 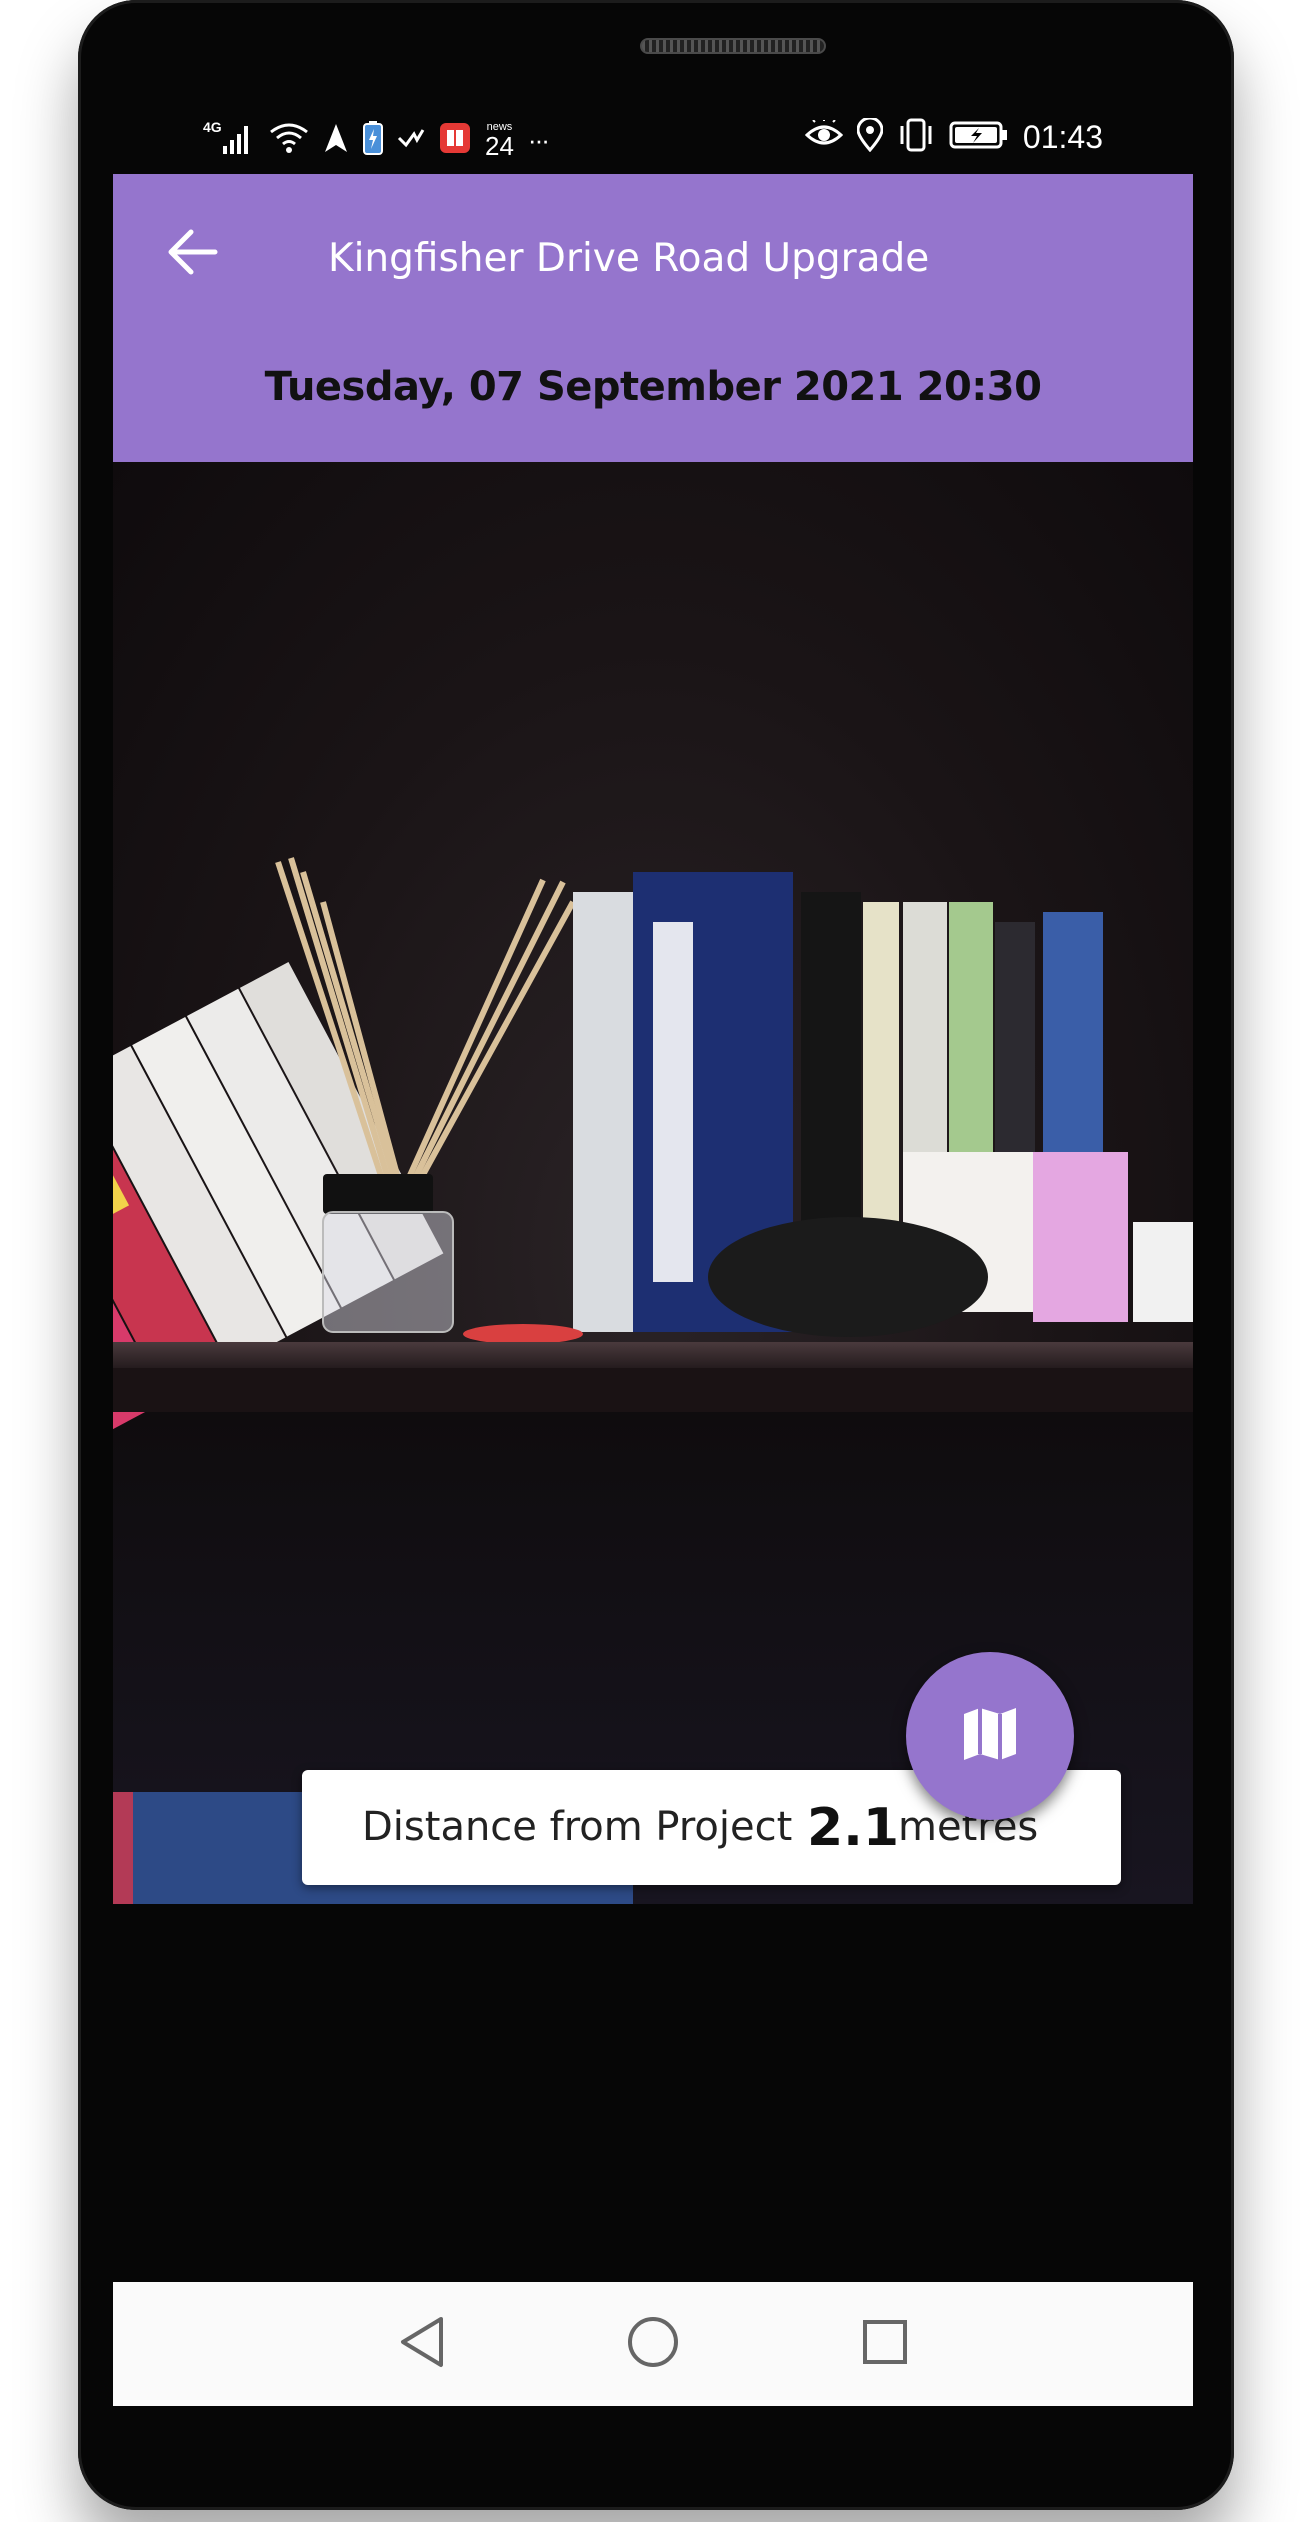 I want to click on map-button, so click(x=990, y=1736).